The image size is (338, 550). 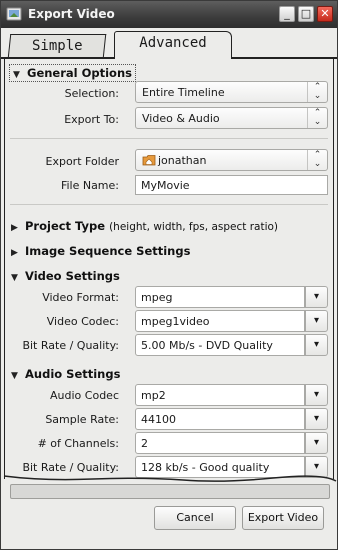 I want to click on export-folder-value: jonathan, so click(x=182, y=160).